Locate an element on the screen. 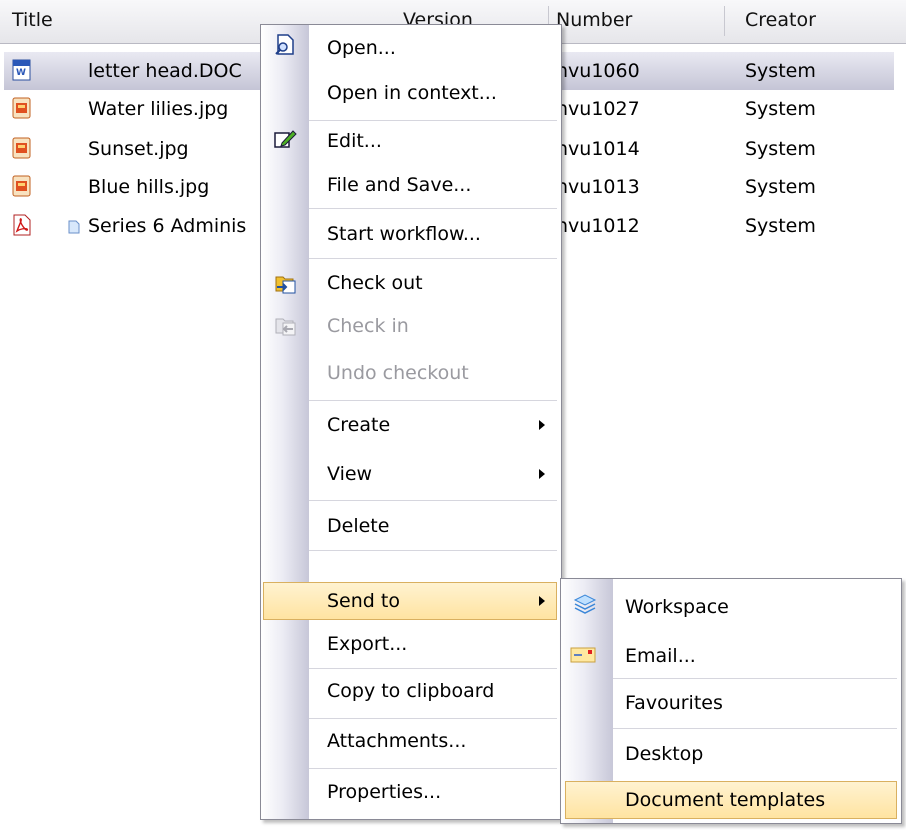 The image size is (906, 830). row-number: nvu1013 is located at coordinates (598, 187).